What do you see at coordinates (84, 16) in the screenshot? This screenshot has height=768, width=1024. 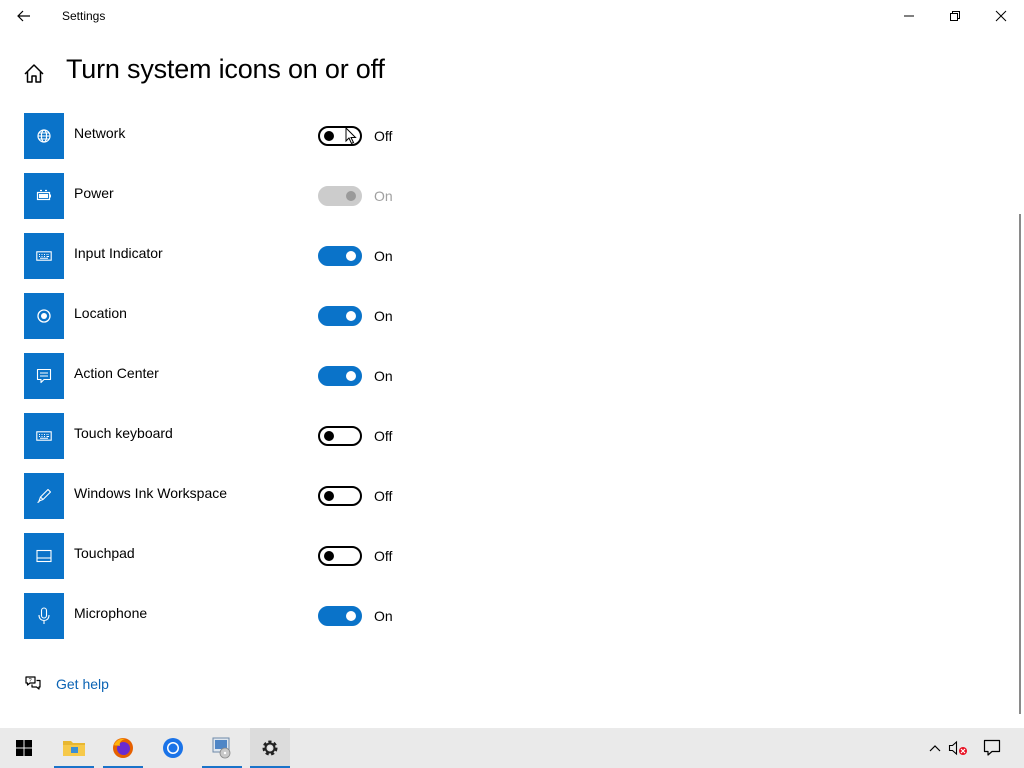 I see `window-title: Settings` at bounding box center [84, 16].